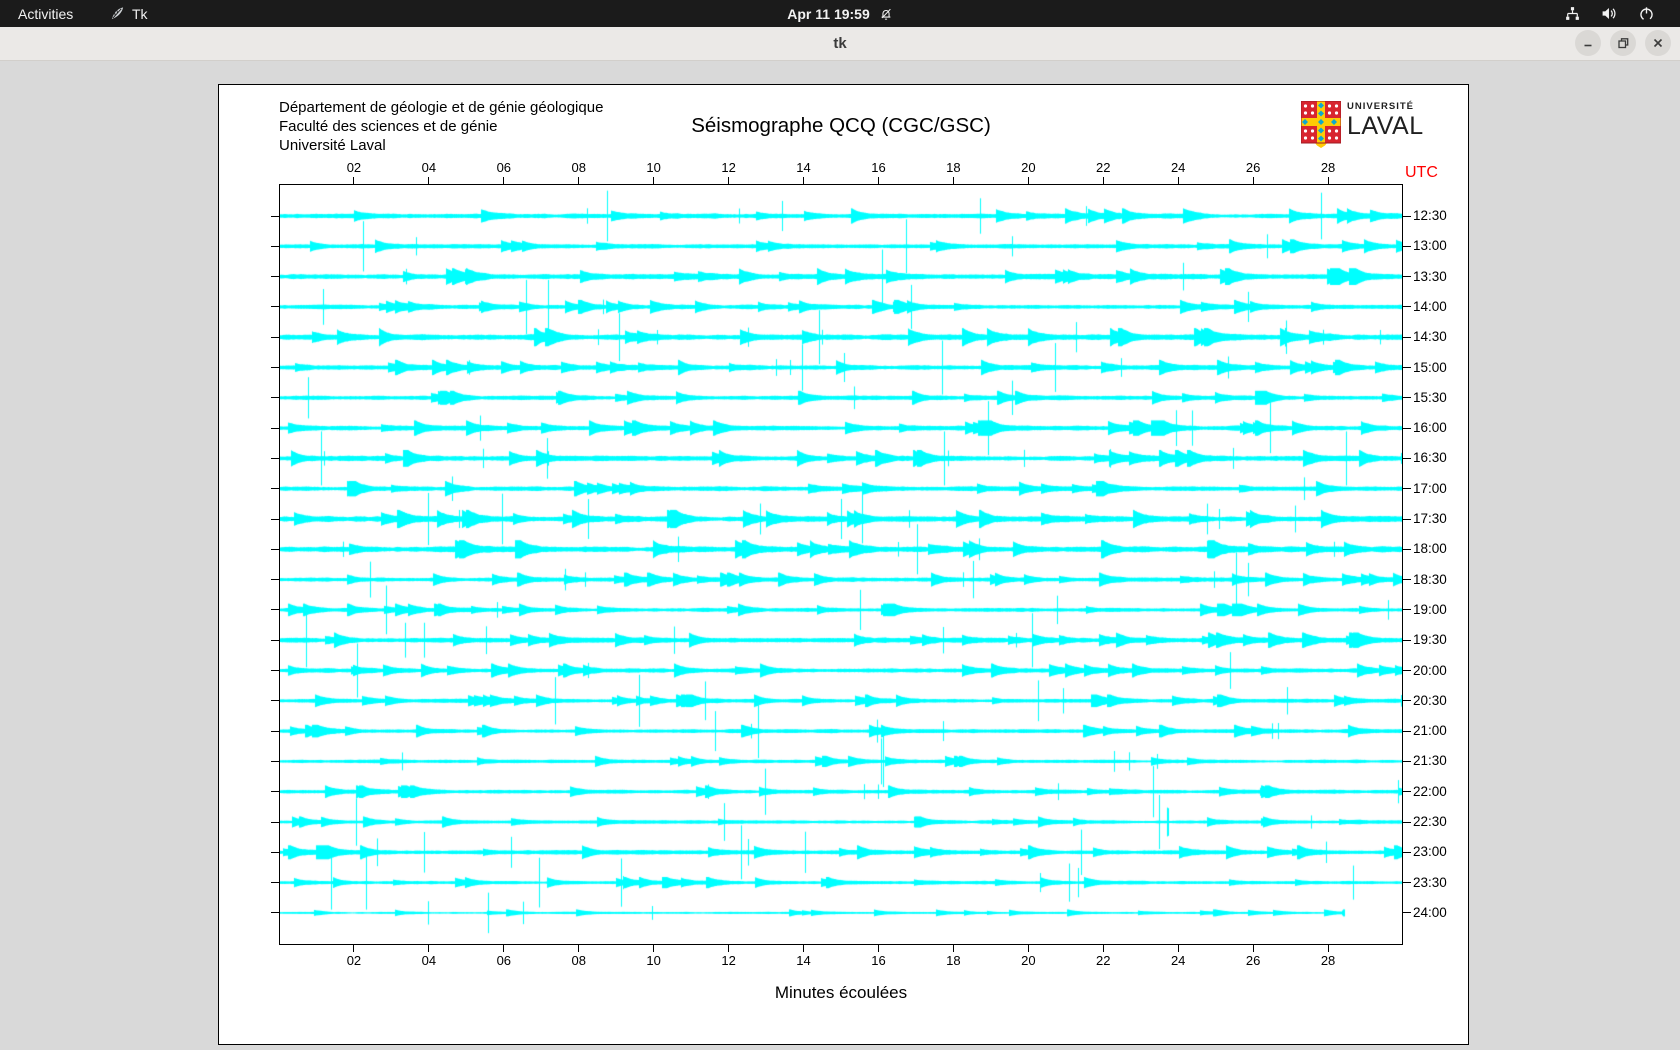  Describe the element at coordinates (1321, 124) in the screenshot. I see `laval-shield-icon` at that location.